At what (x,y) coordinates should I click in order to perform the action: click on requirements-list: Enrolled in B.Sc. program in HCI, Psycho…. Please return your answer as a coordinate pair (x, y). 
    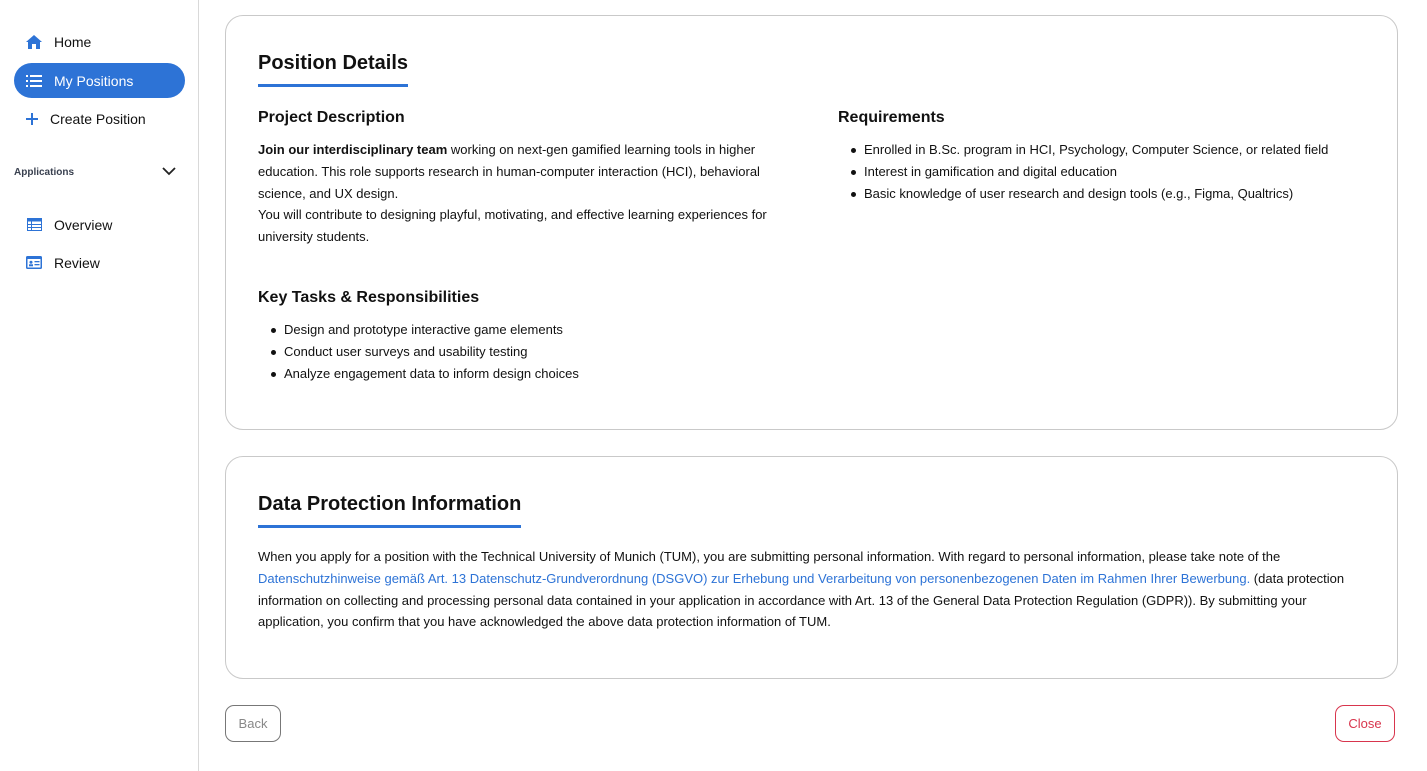
    Looking at the image, I should click on (1108, 171).